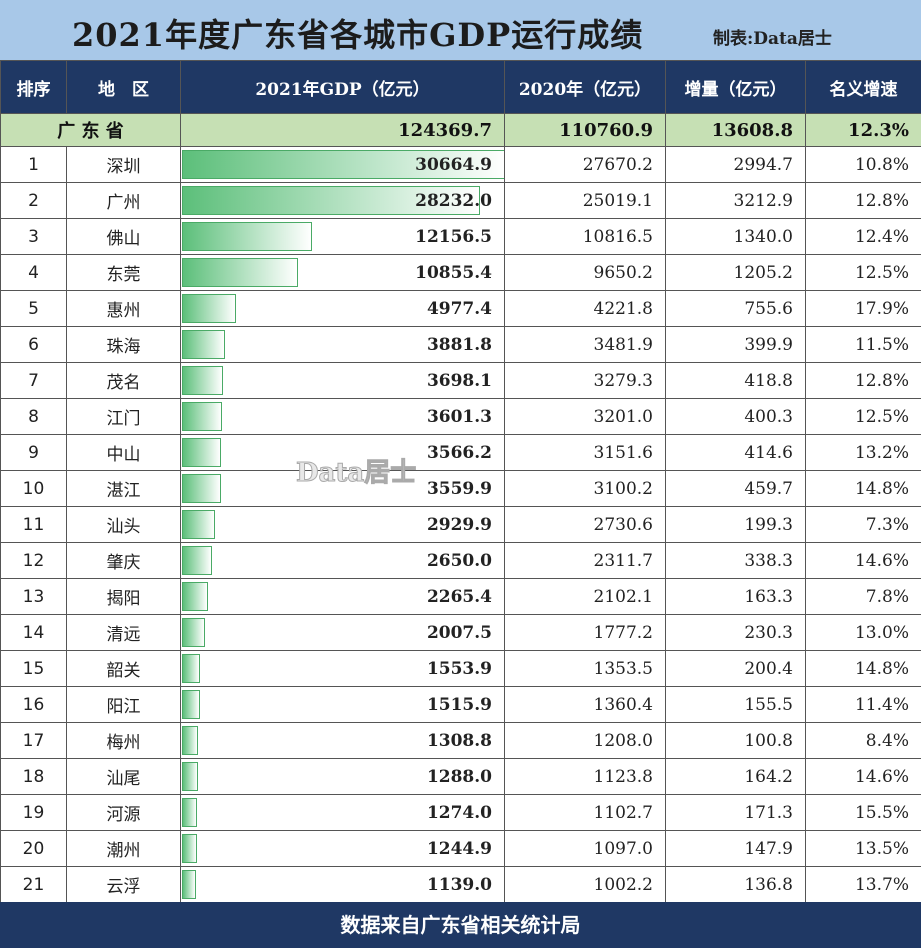  Describe the element at coordinates (863, 776) in the screenshot. I see `growth-cell: 14.6%` at that location.